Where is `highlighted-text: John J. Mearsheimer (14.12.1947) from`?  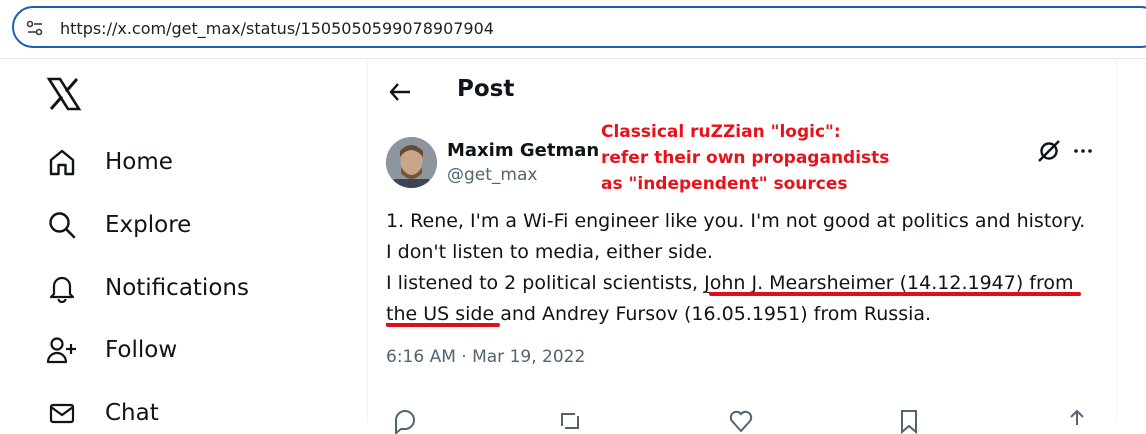
highlighted-text: John J. Mearsheimer (14.12.1947) from is located at coordinates (889, 283).